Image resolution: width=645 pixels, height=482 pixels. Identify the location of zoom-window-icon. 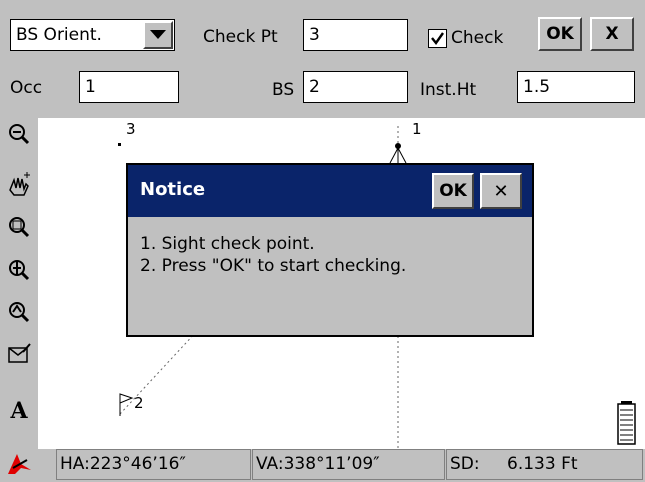
(19, 227).